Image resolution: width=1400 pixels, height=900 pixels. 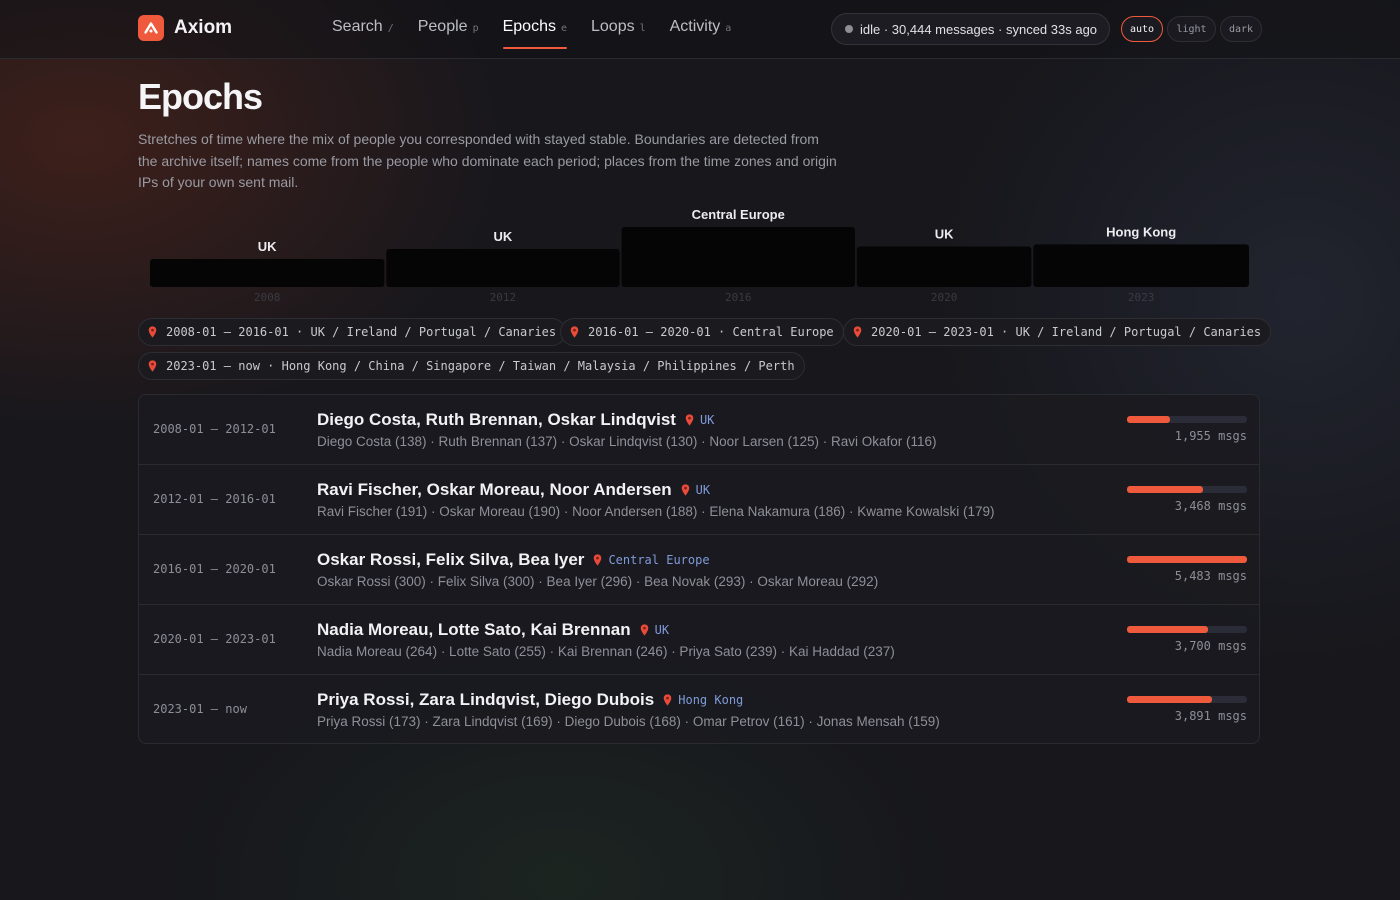 What do you see at coordinates (728, 28) in the screenshot?
I see `nav-activity-shortcut: a` at bounding box center [728, 28].